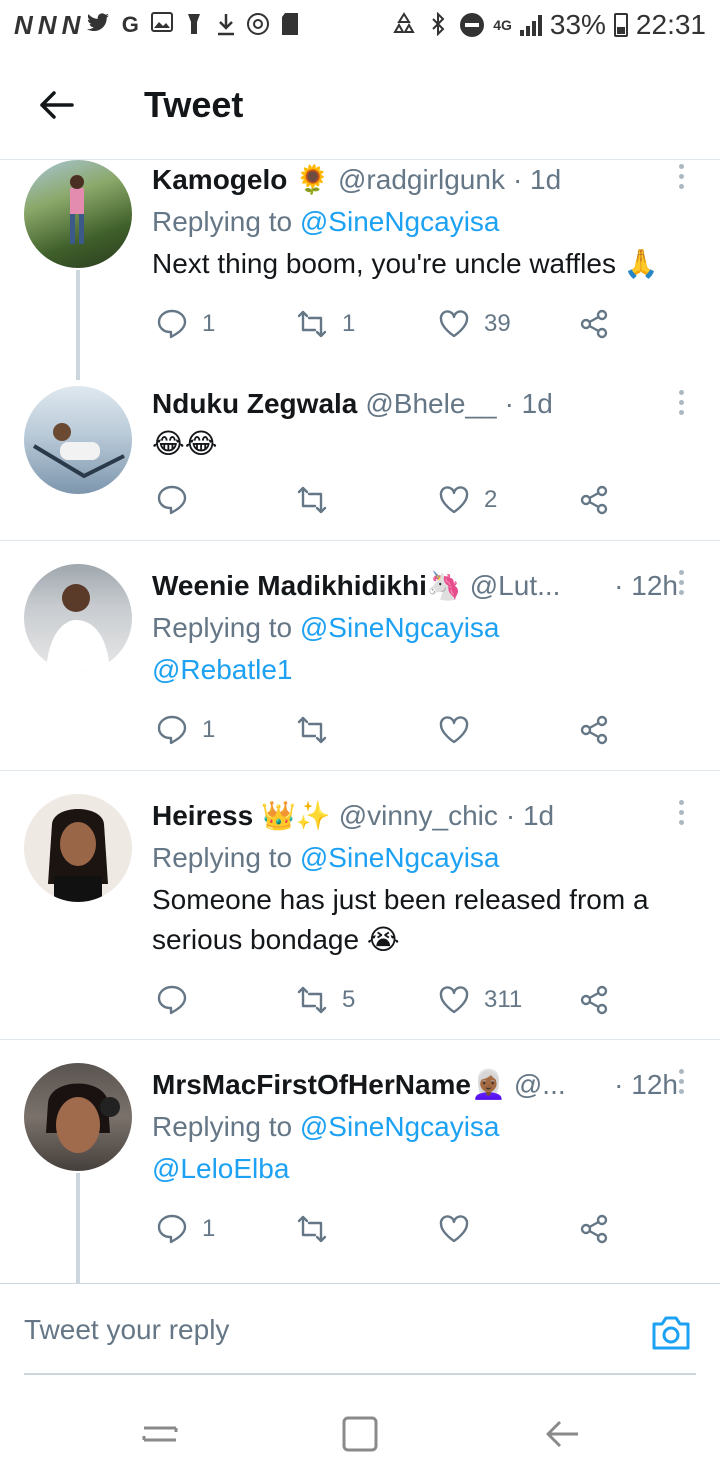 Image resolution: width=720 pixels, height=1480 pixels. What do you see at coordinates (474, 324) in the screenshot?
I see `like-button: 39` at bounding box center [474, 324].